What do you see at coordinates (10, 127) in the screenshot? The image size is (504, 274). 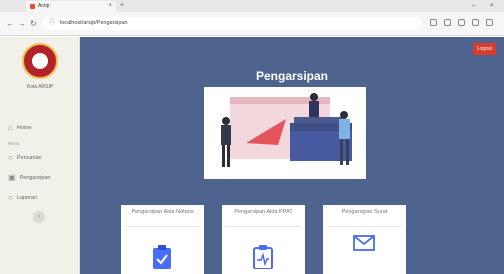 I see `home-icon: ⌂` at bounding box center [10, 127].